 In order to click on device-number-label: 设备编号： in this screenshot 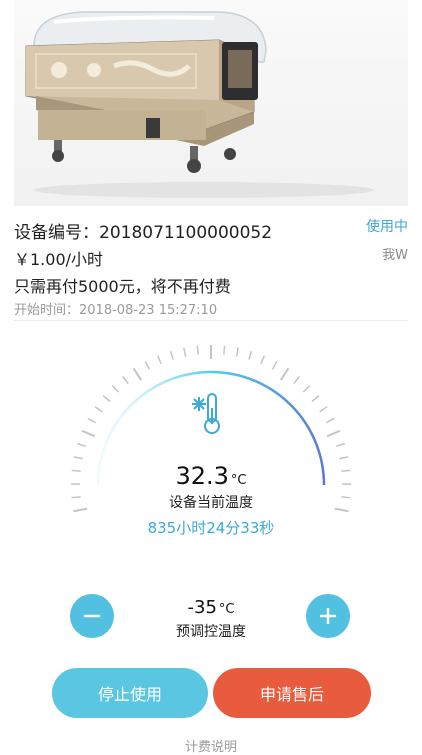, I will do `click(56, 233)`.